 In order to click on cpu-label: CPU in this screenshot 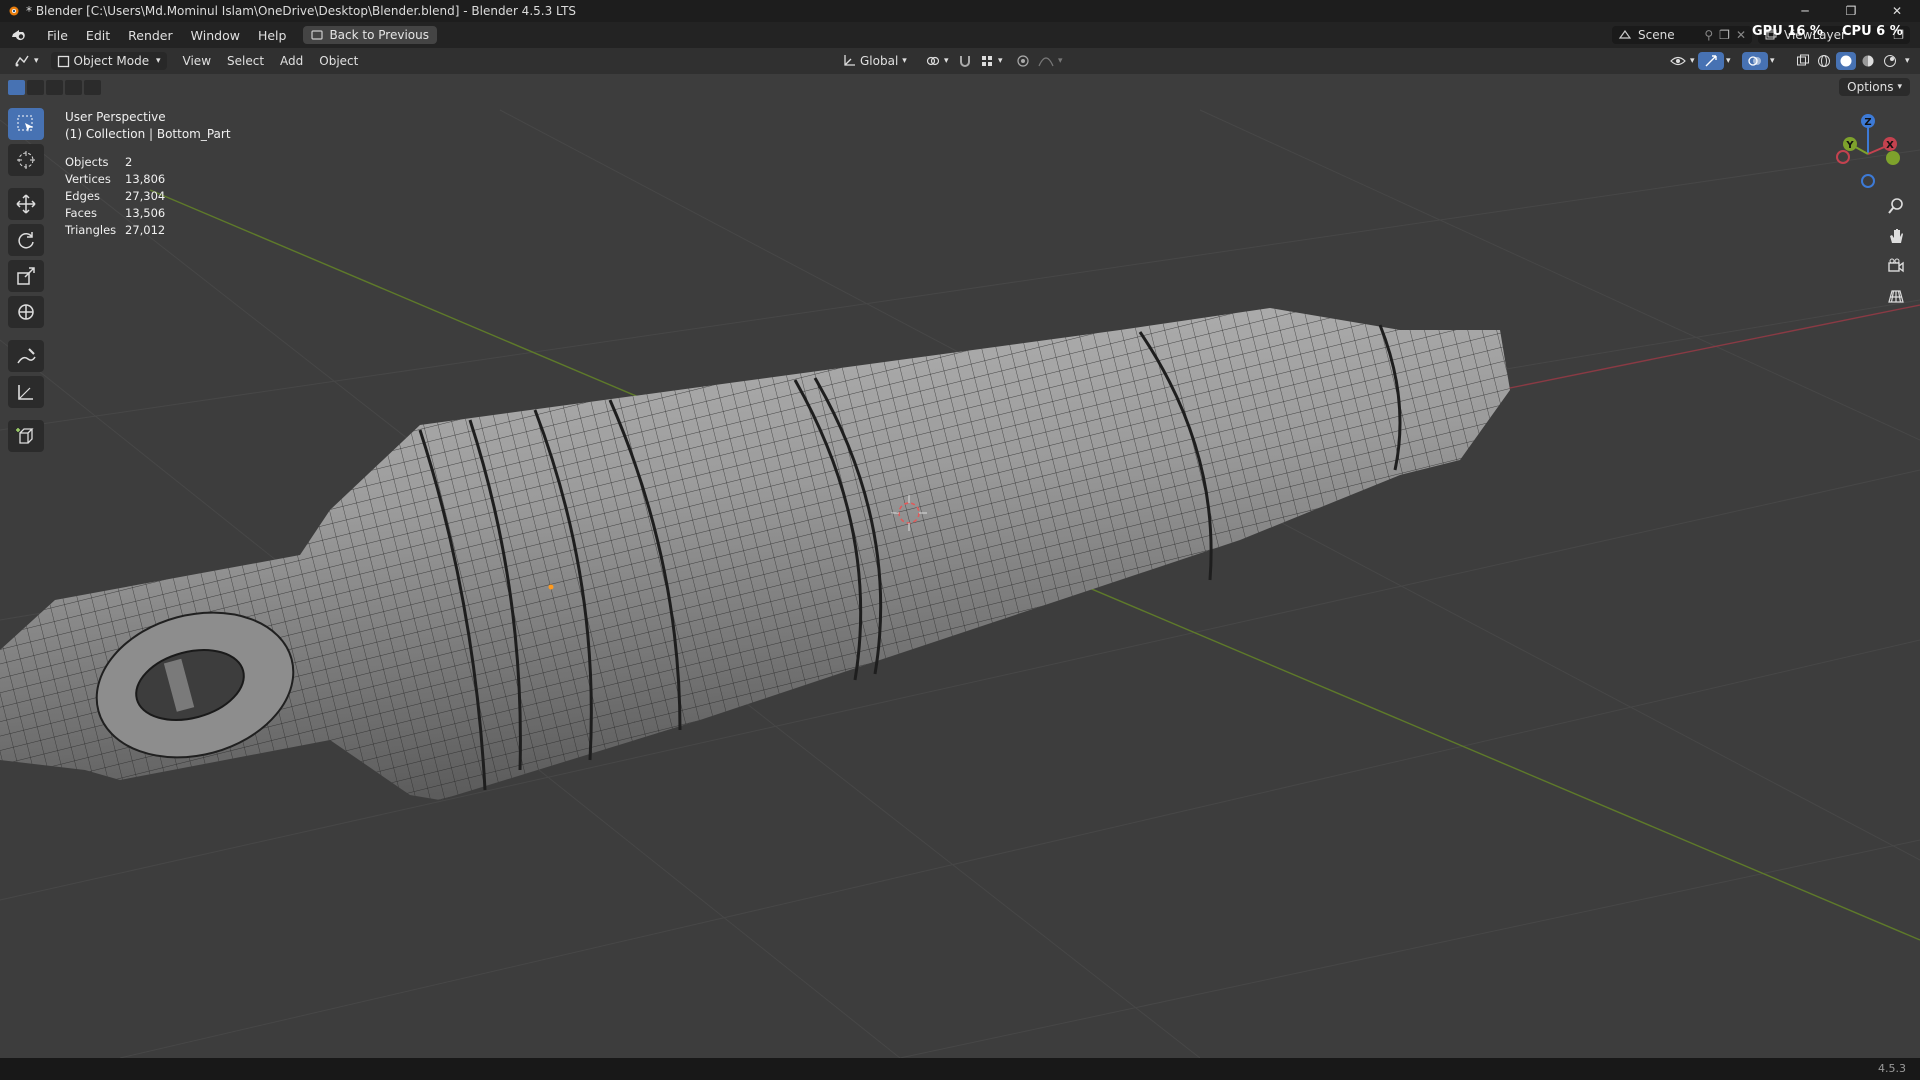, I will do `click(1857, 31)`.